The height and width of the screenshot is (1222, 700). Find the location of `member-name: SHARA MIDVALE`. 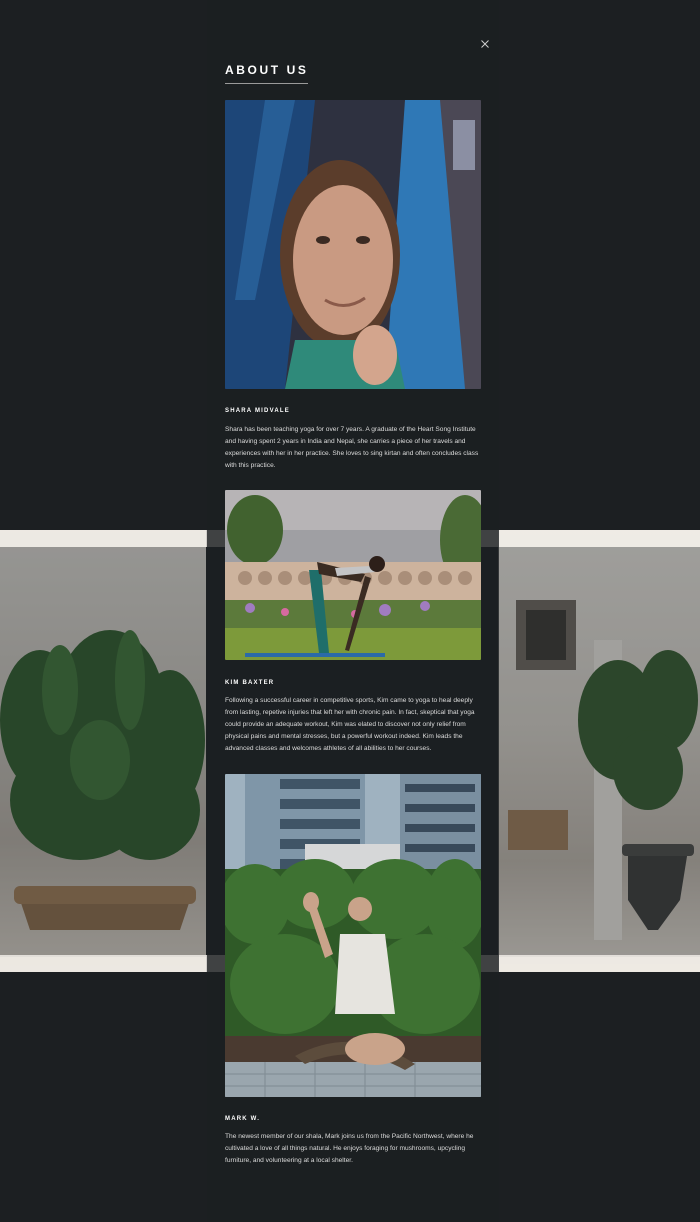

member-name: SHARA MIDVALE is located at coordinates (257, 411).